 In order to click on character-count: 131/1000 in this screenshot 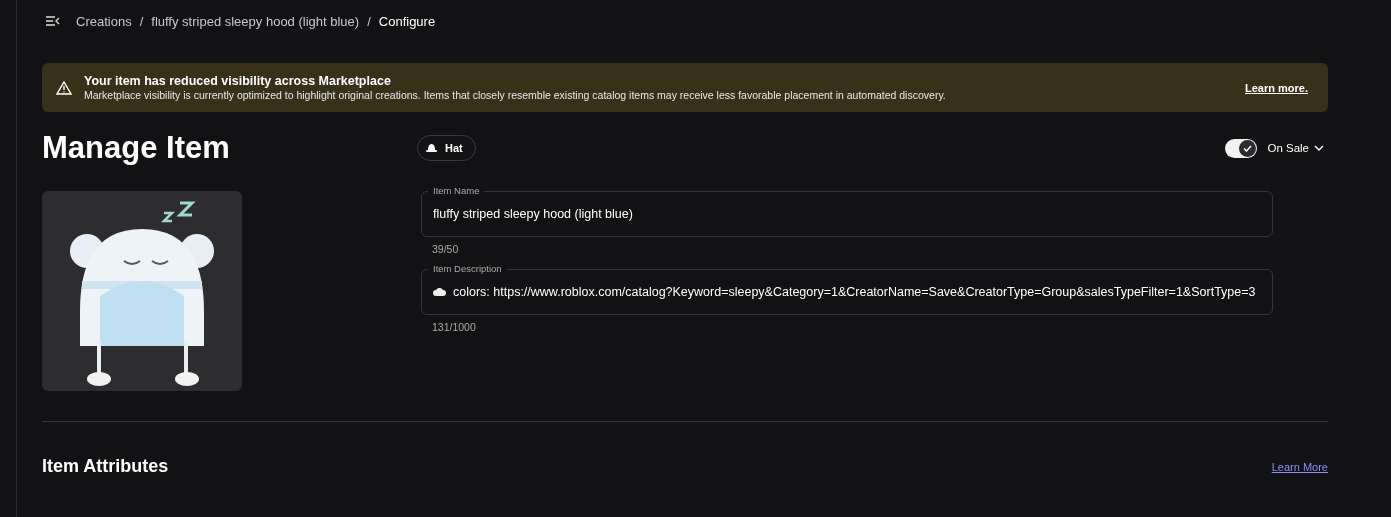, I will do `click(454, 328)`.